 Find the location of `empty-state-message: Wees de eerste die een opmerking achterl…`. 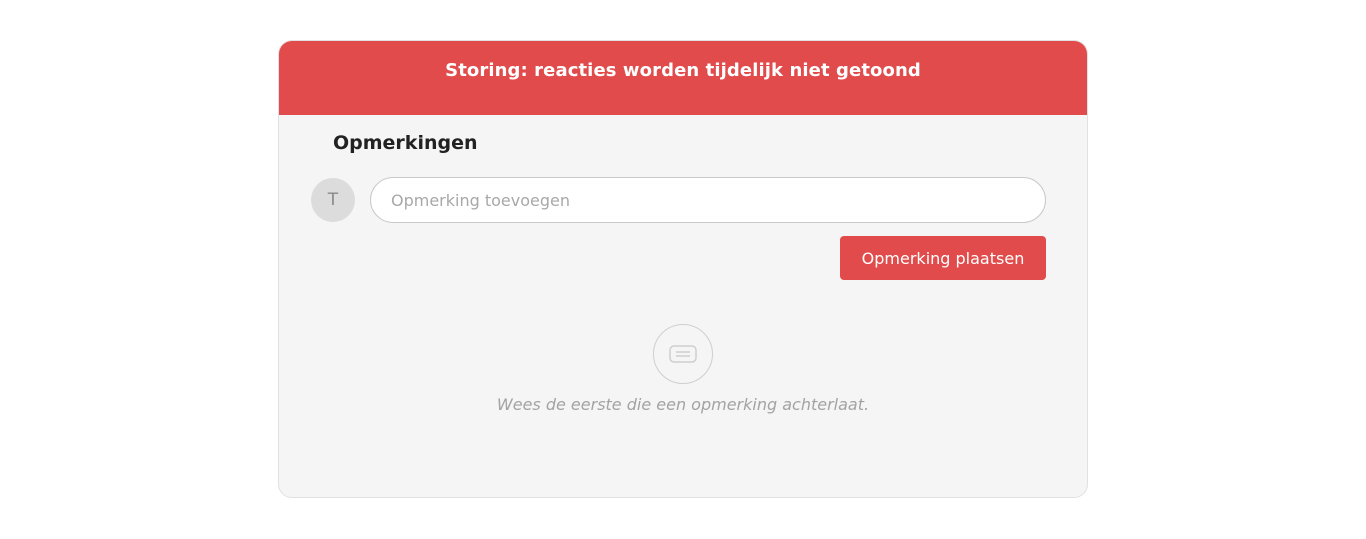

empty-state-message: Wees de eerste die een opmerking achterl… is located at coordinates (683, 404).